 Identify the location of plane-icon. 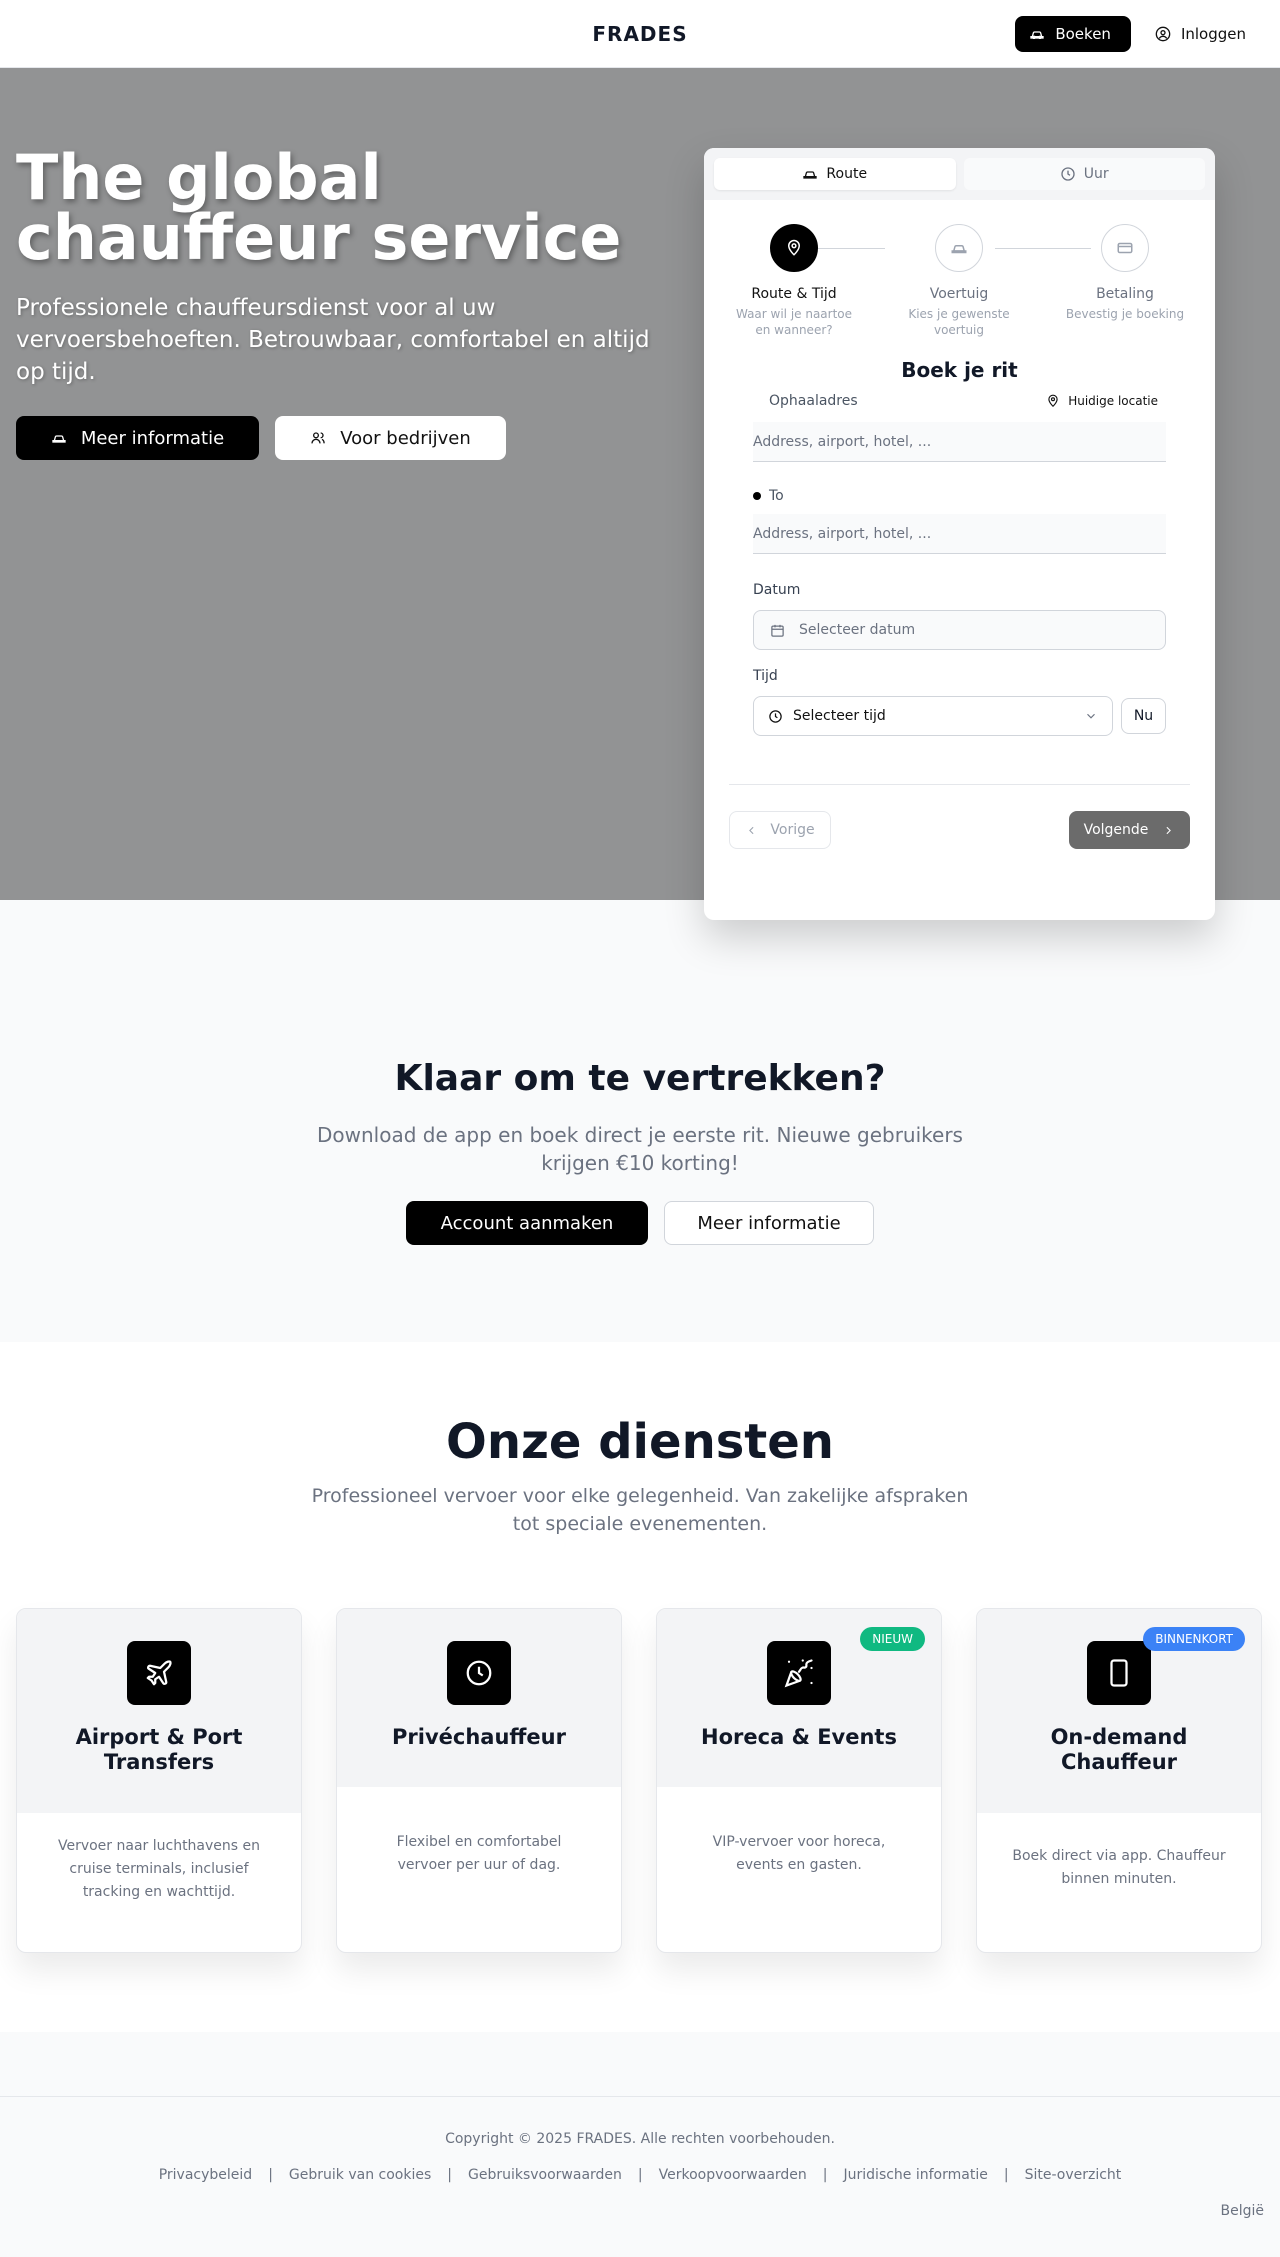
(159, 1673).